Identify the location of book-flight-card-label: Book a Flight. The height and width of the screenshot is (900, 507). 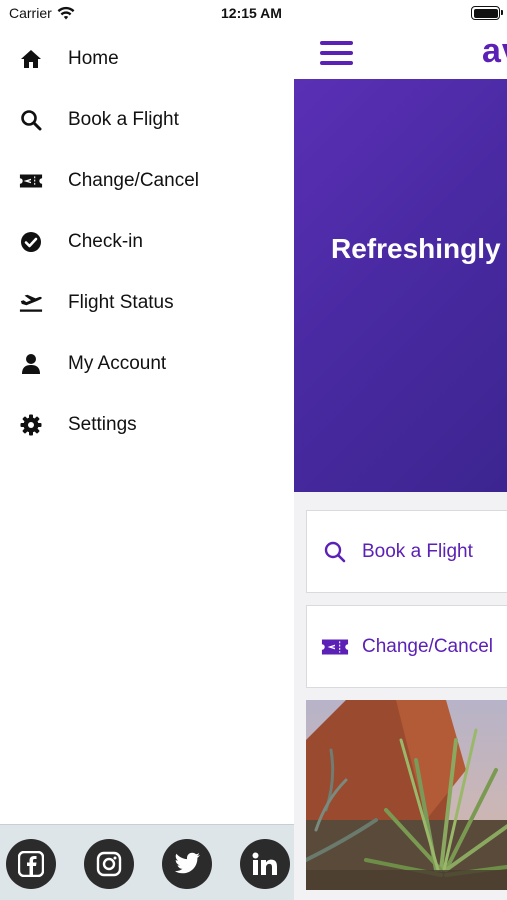
(417, 551).